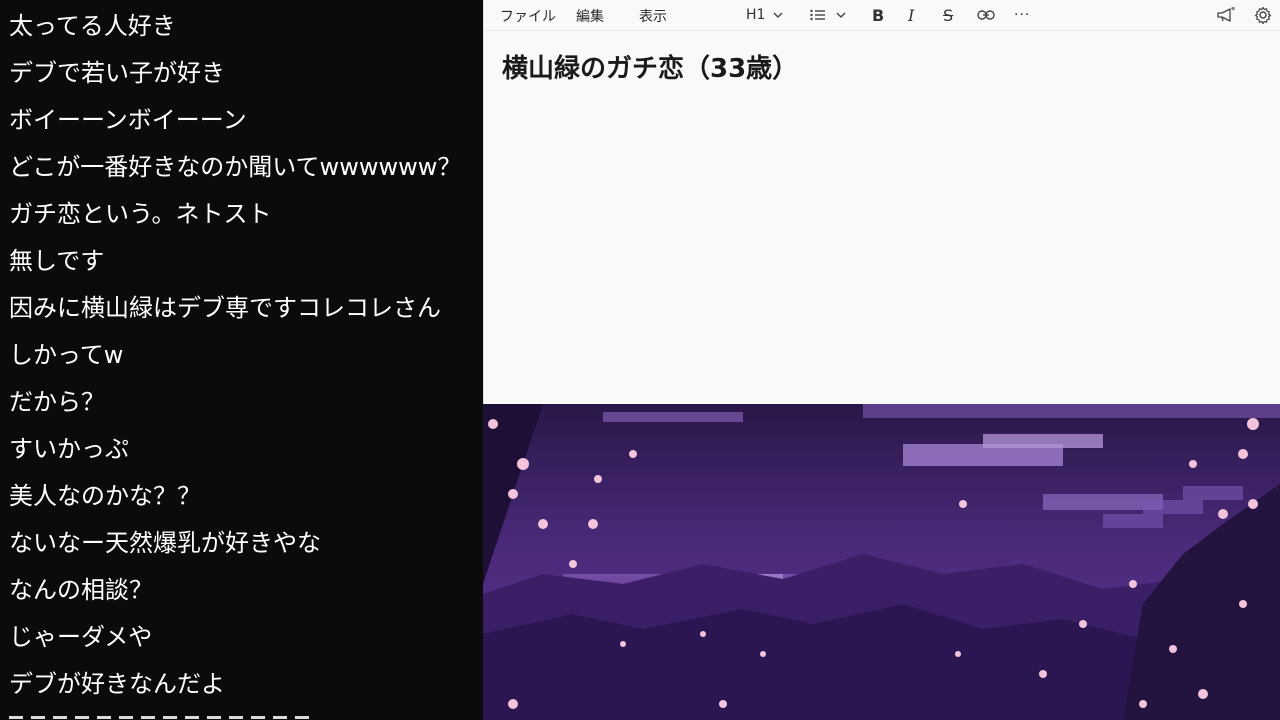  Describe the element at coordinates (128, 120) in the screenshot. I see `chat-message: ボイーーンボイーーン` at that location.